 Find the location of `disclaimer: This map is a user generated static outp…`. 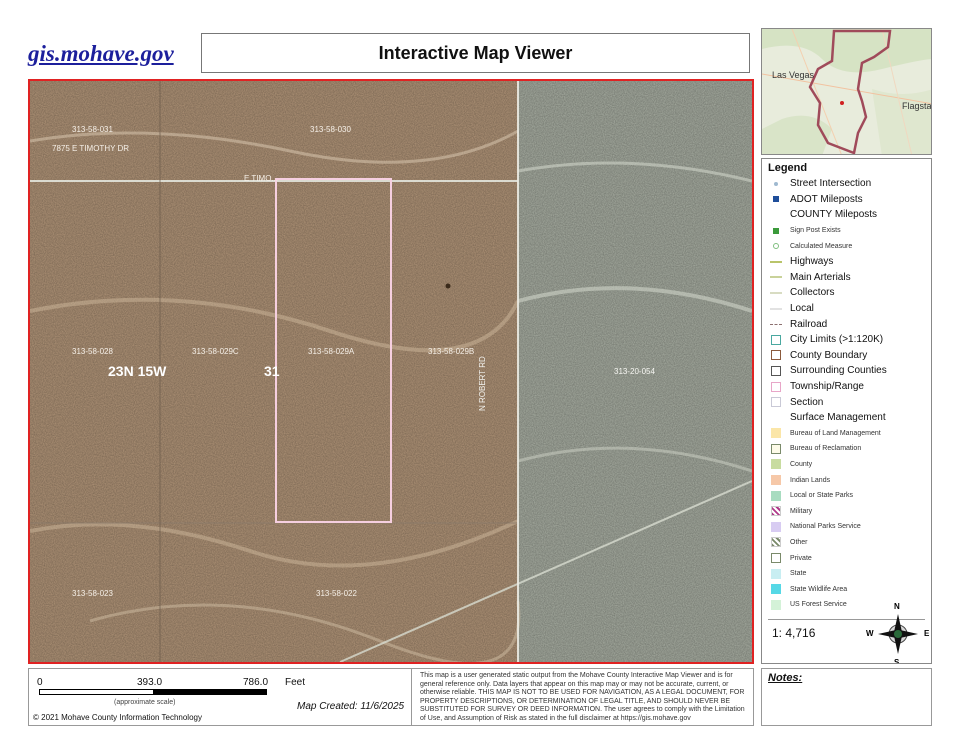

disclaimer: This map is a user generated static outp… is located at coordinates (583, 697).